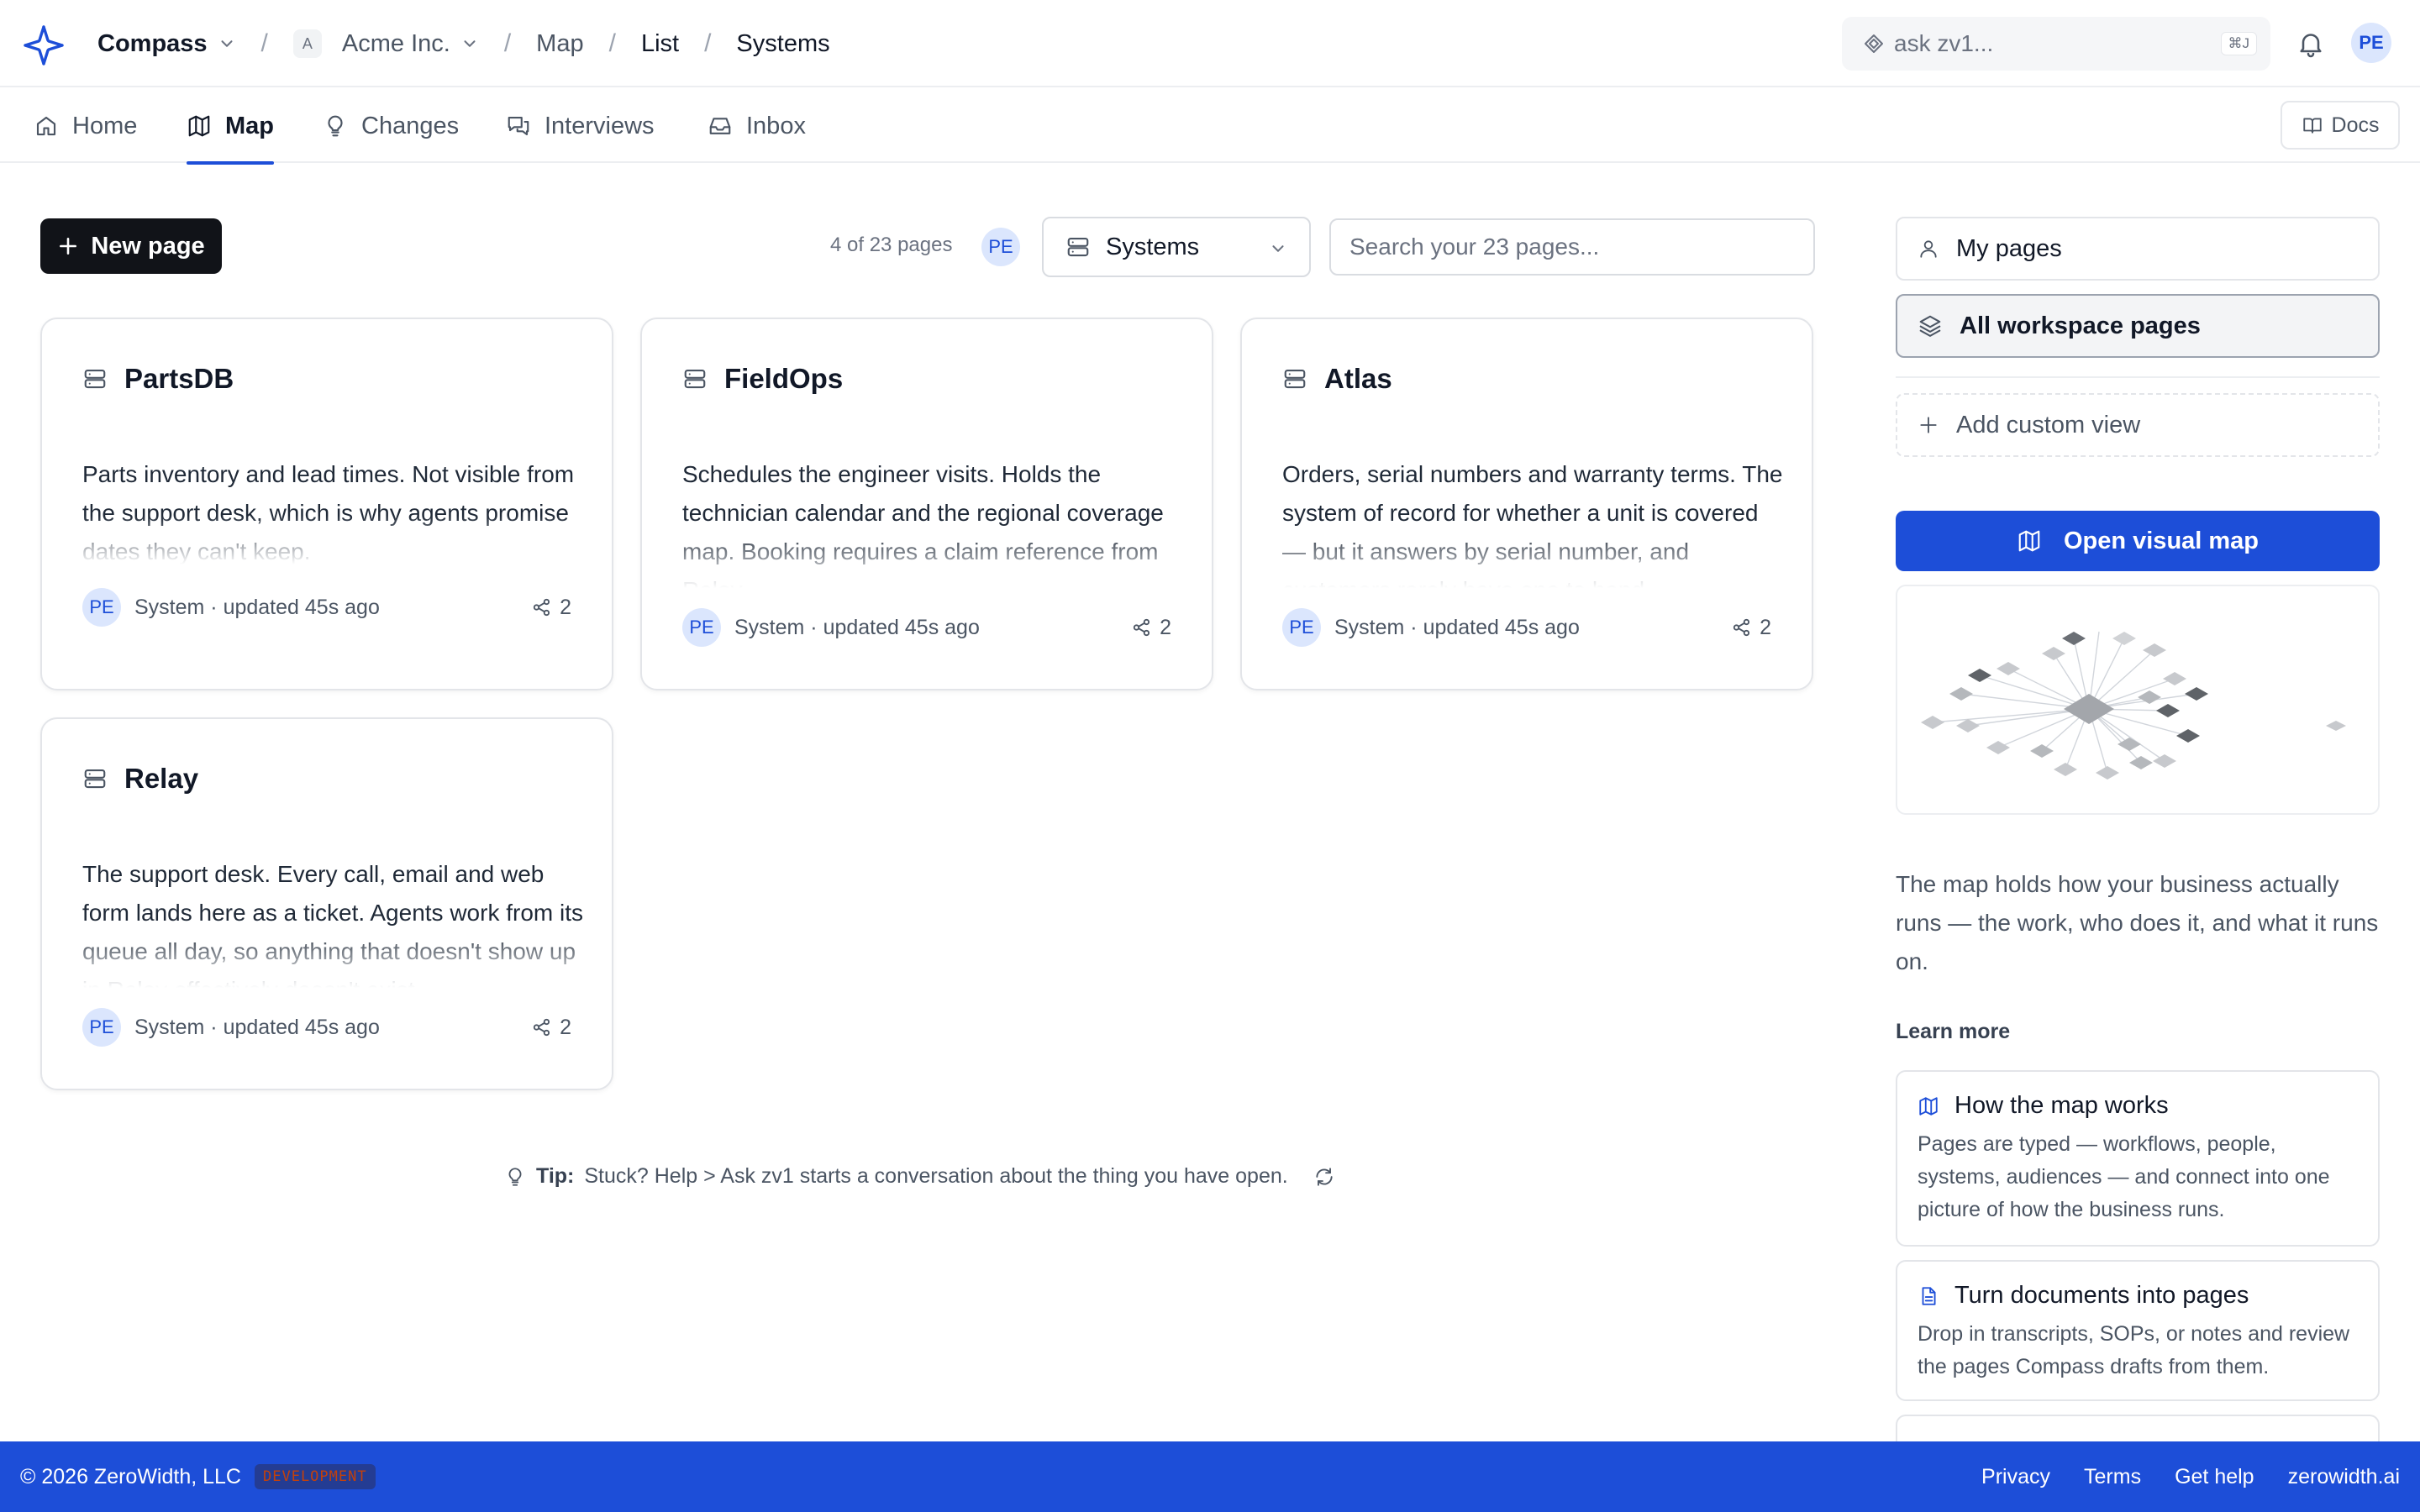 The image size is (2420, 1512). I want to click on shortcut-badge: ⌘J, so click(2238, 43).